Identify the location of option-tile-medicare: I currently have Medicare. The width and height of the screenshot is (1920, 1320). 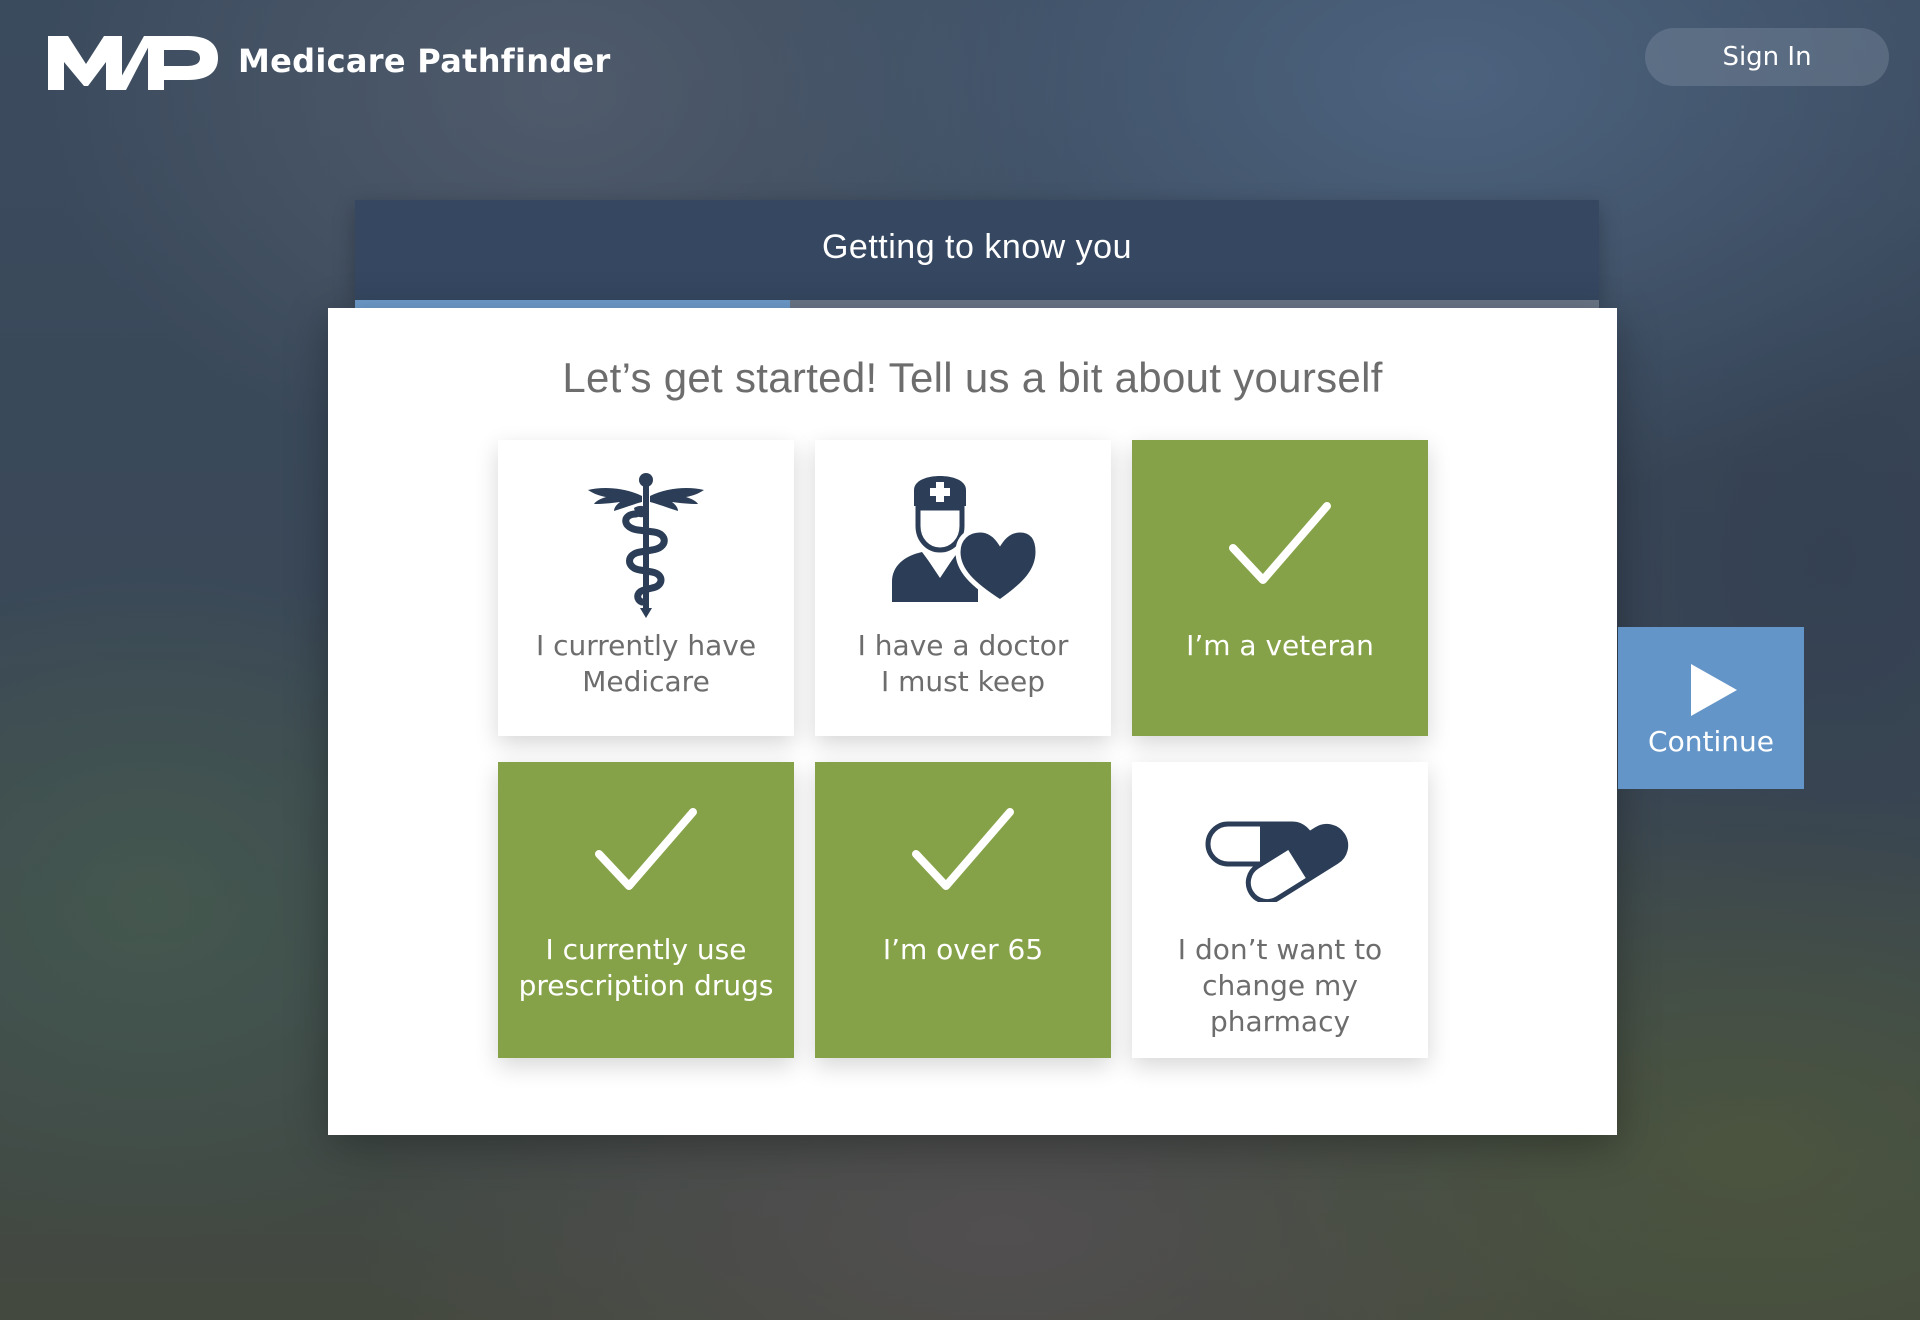
(646, 588).